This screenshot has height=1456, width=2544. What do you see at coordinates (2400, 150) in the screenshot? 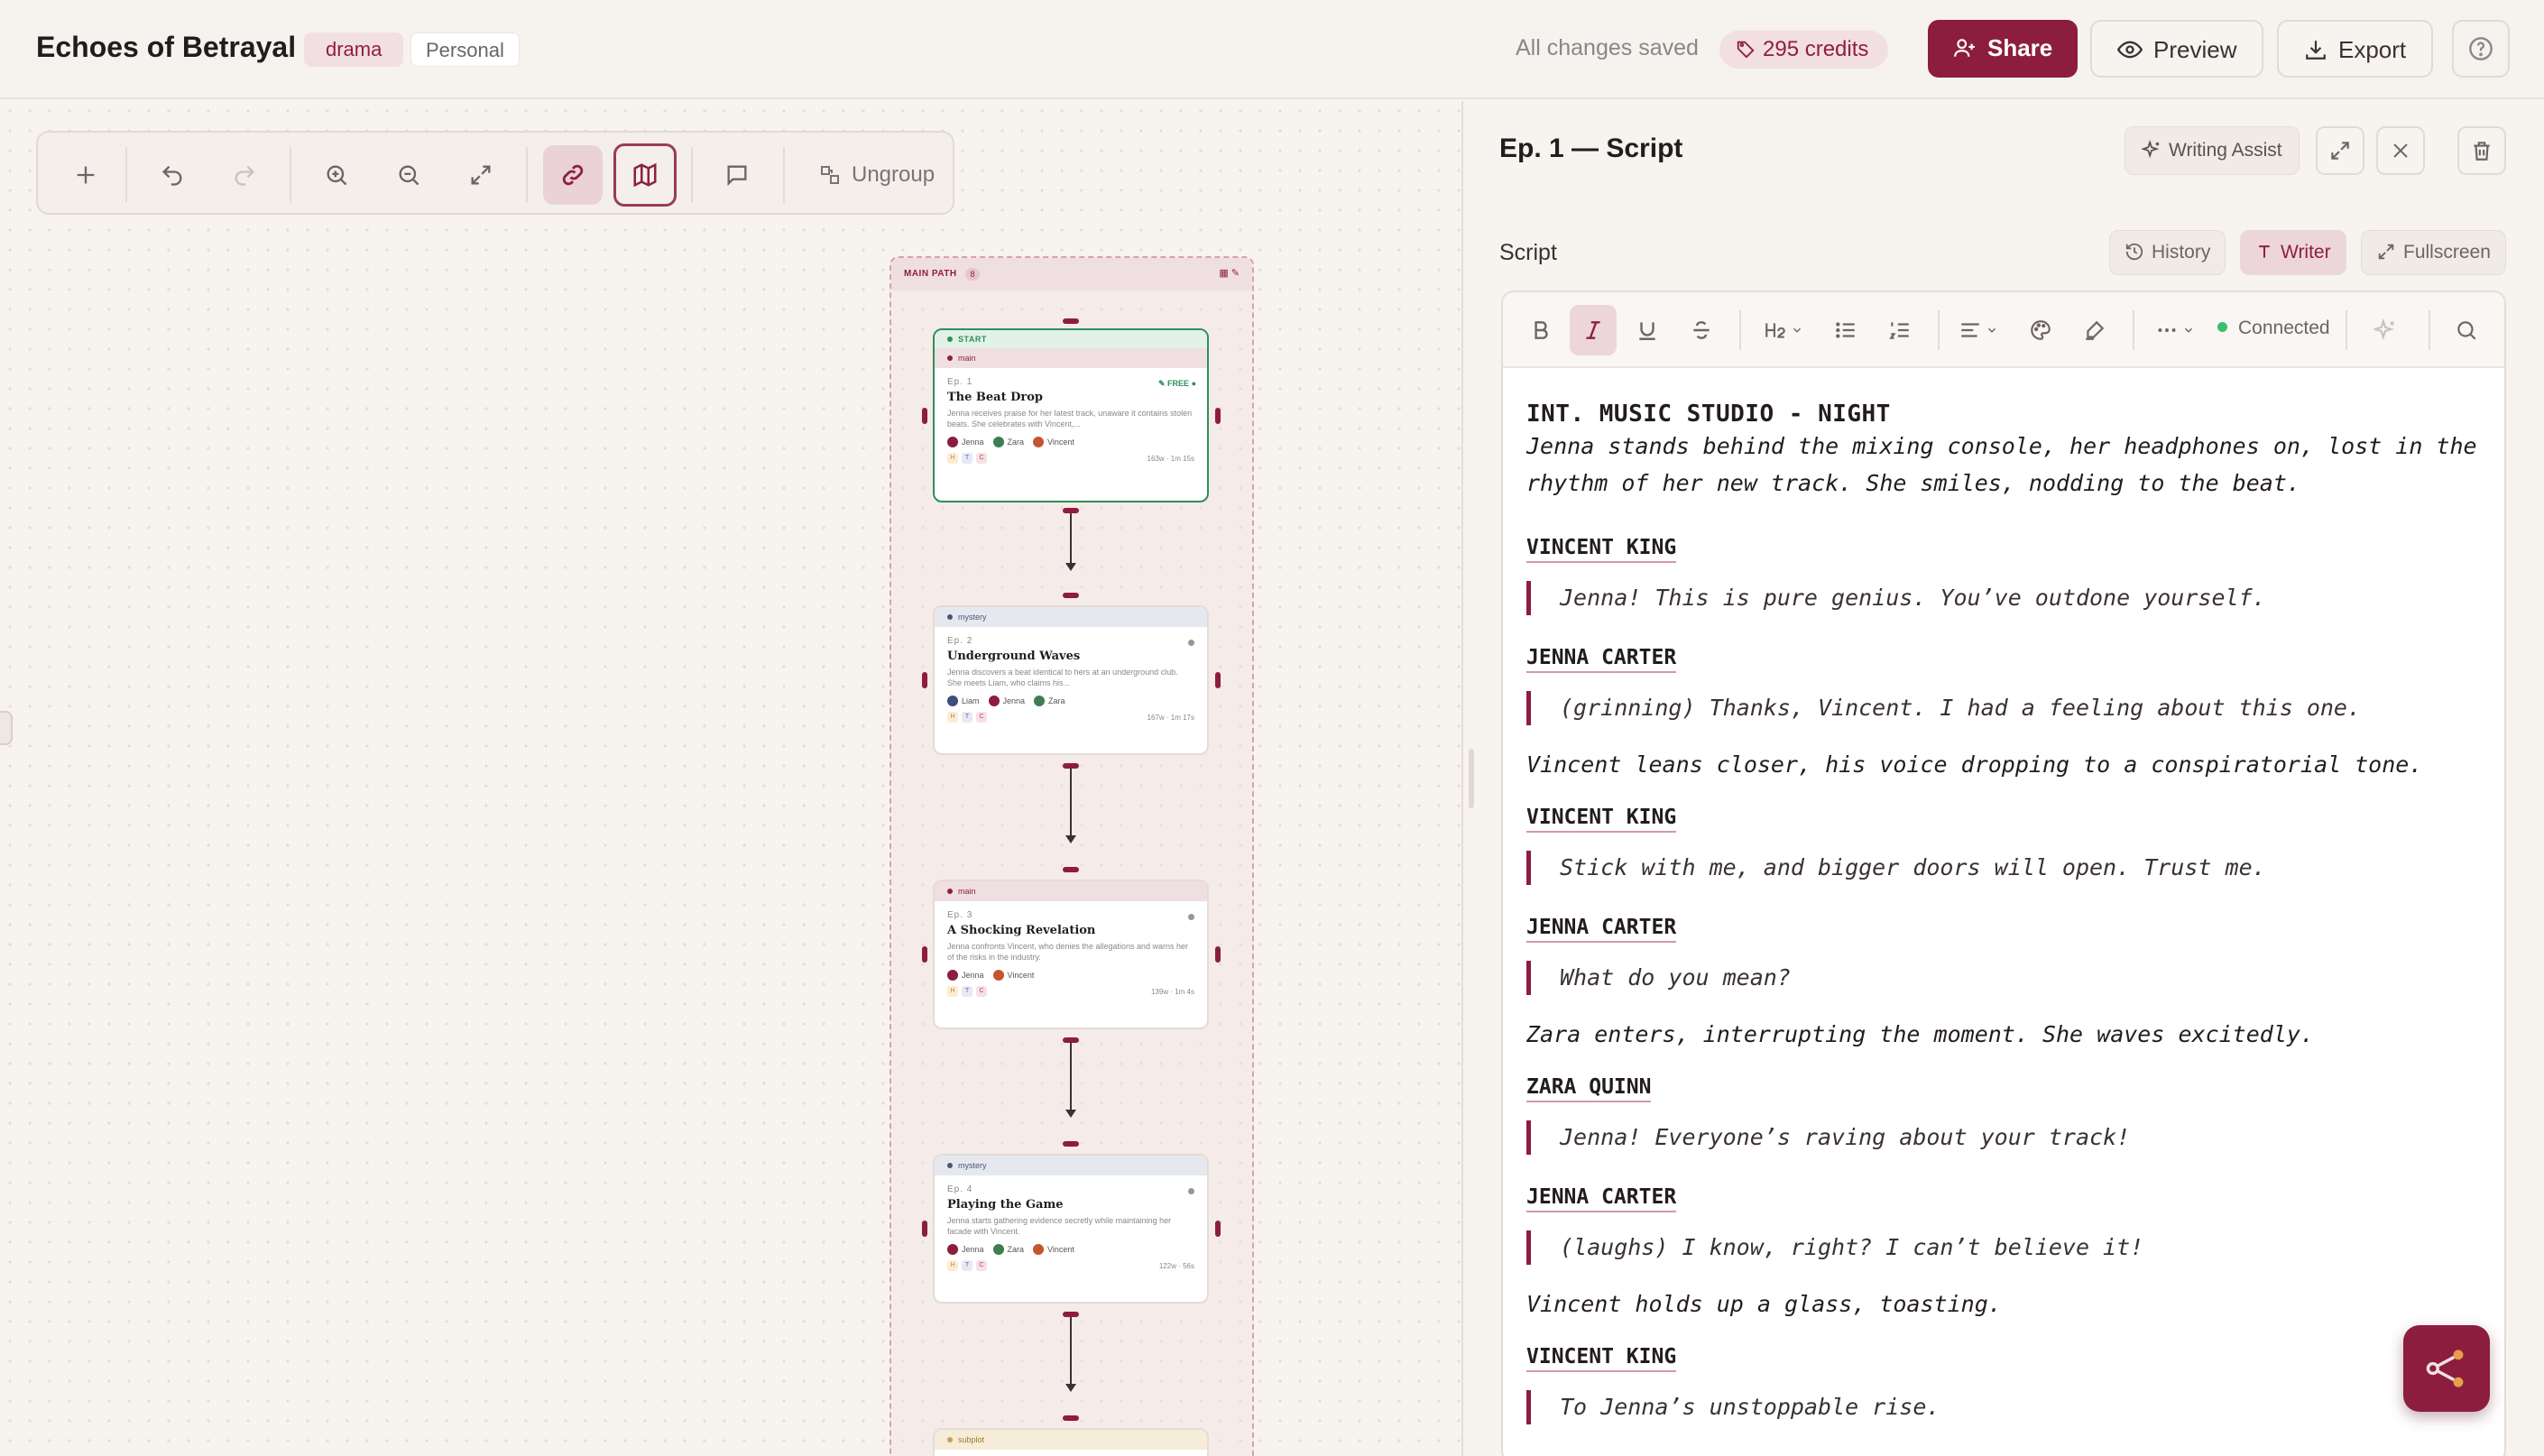
I see `close-panel-button` at bounding box center [2400, 150].